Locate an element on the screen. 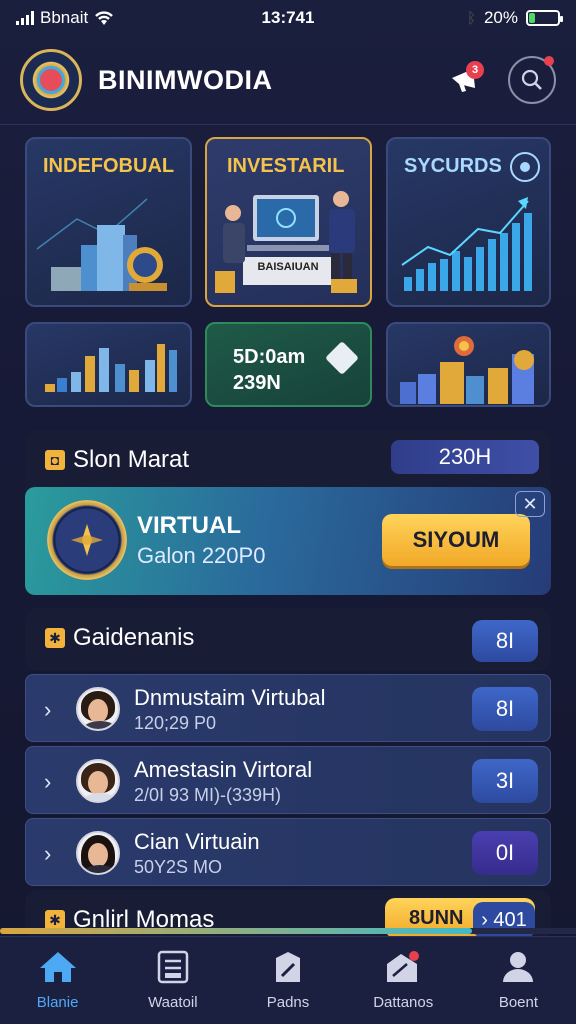 This screenshot has width=576, height=1024. battery-icon is located at coordinates (544, 18).